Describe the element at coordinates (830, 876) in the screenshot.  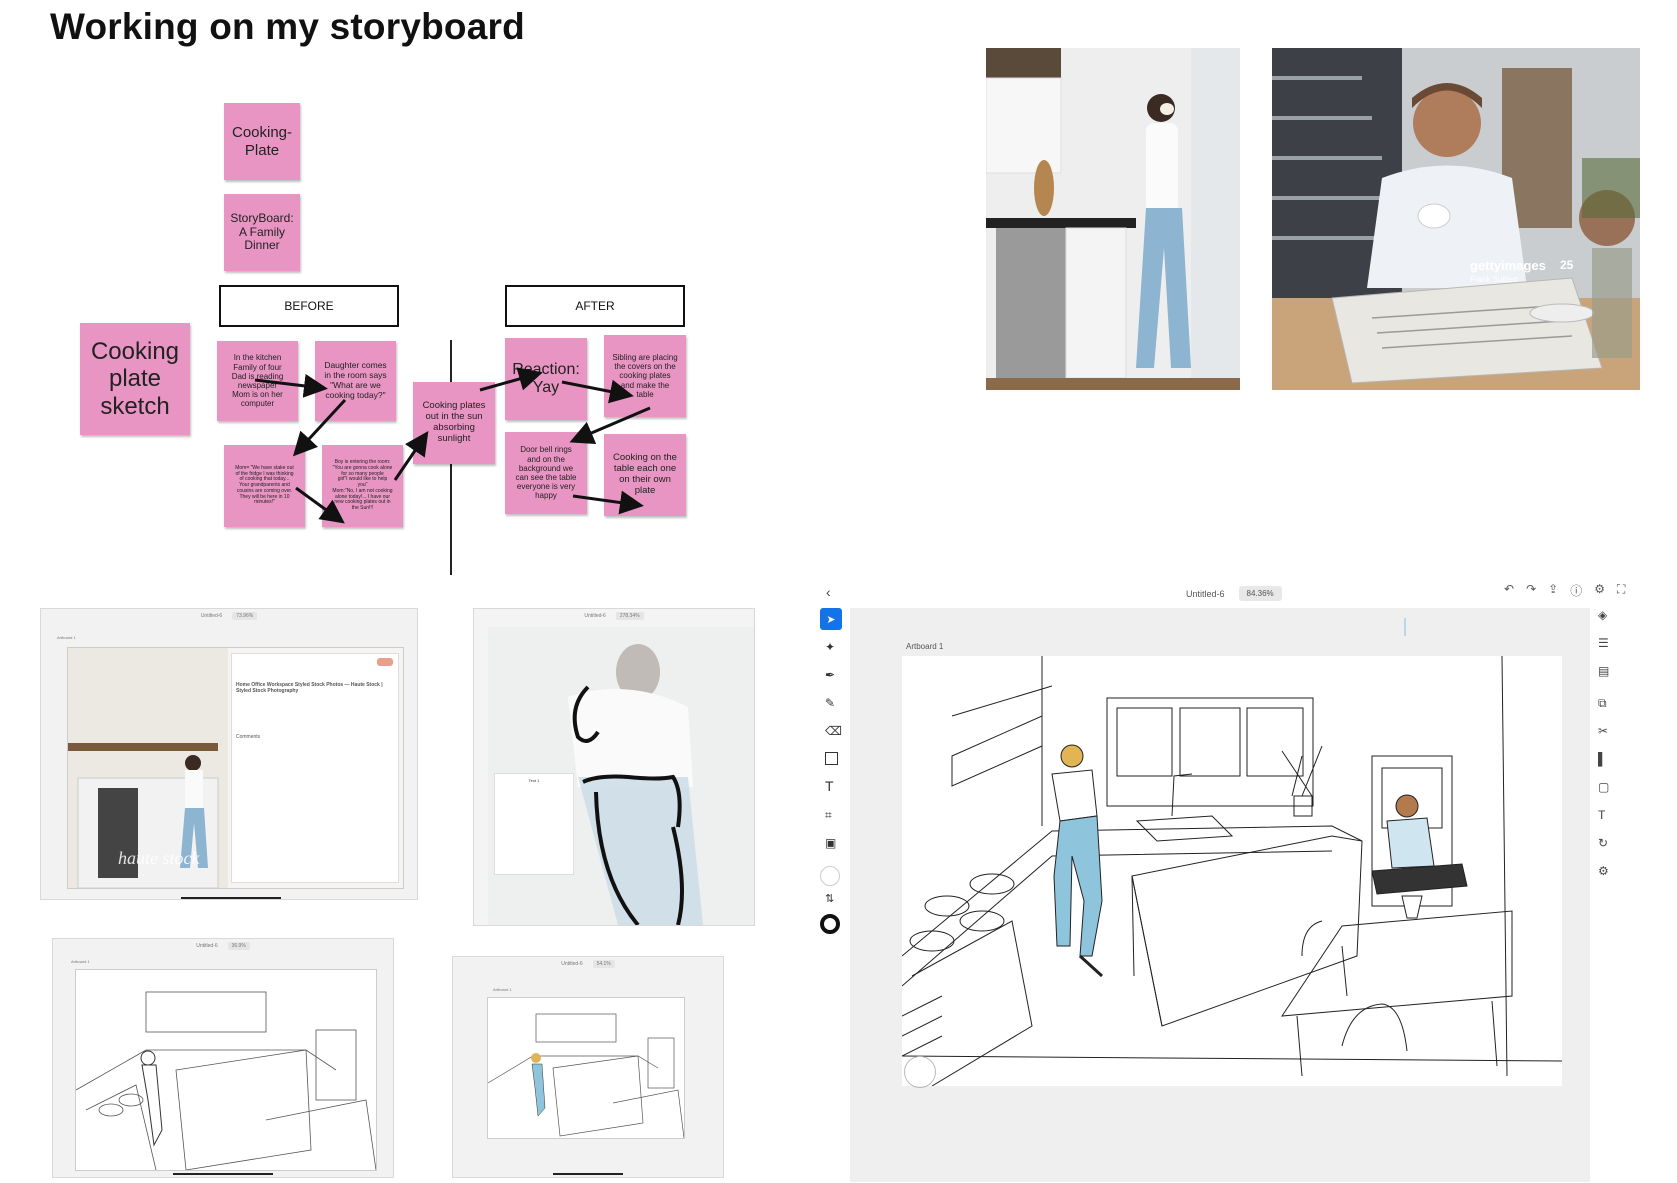
I see `fill-color-swatch` at that location.